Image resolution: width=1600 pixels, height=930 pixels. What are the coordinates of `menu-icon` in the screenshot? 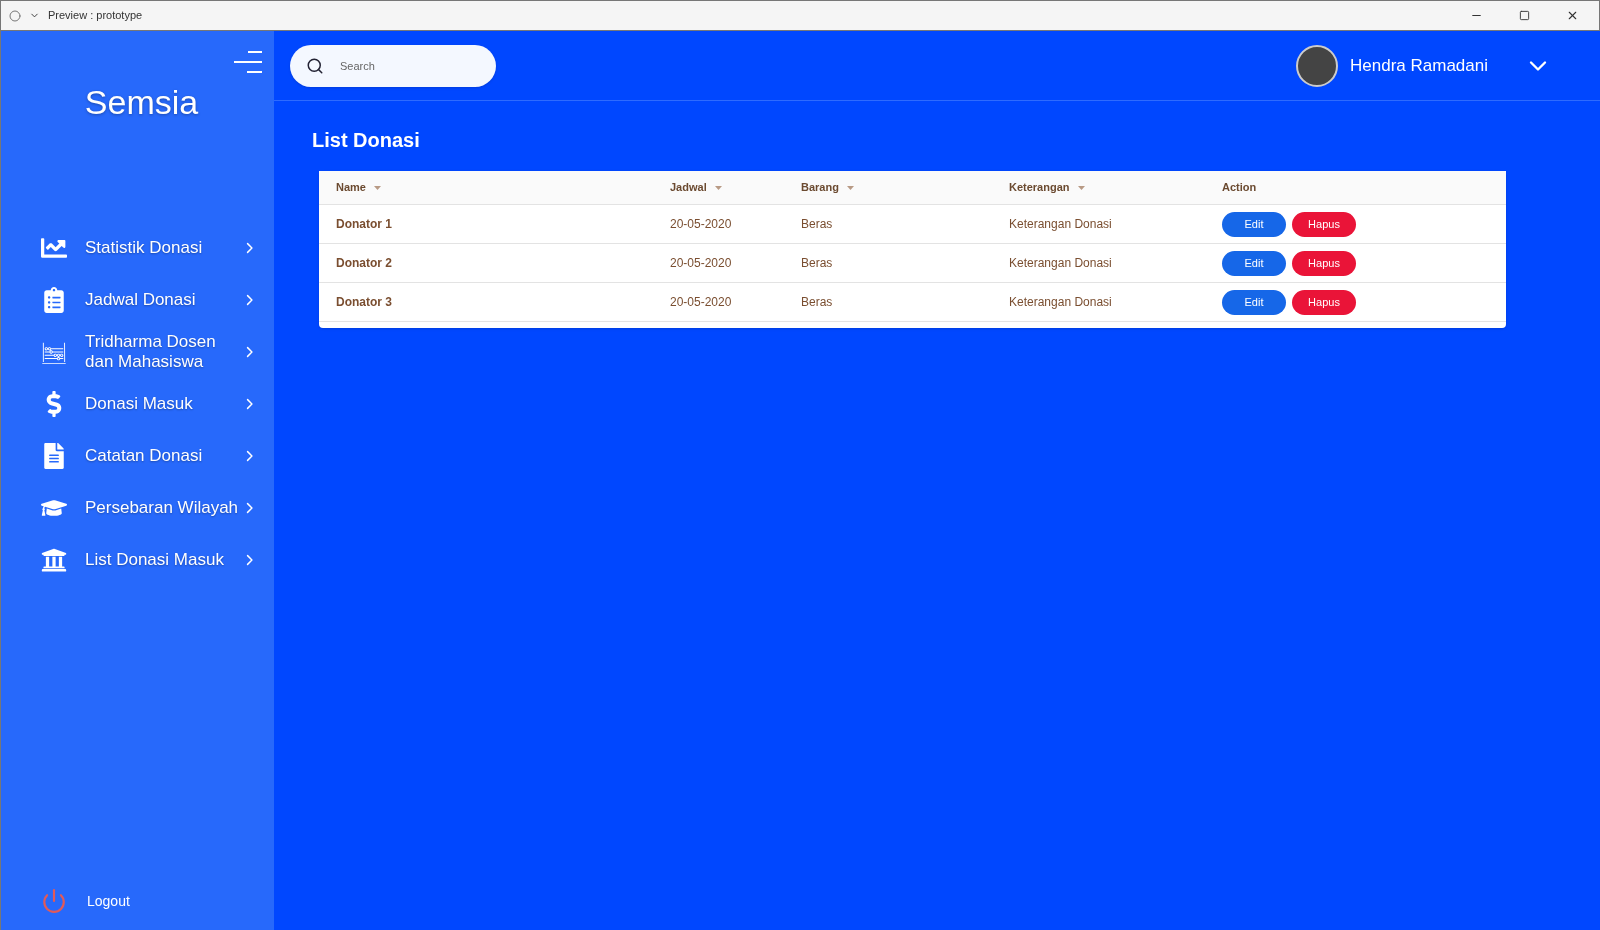 It's located at (248, 62).